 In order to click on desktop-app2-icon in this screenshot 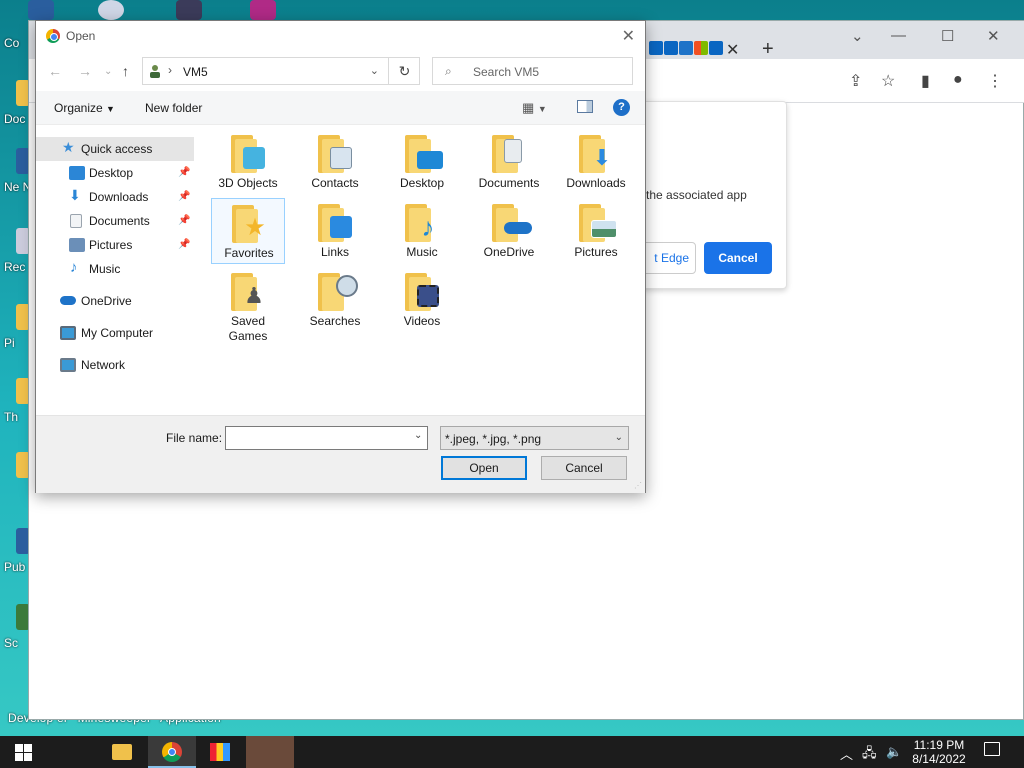, I will do `click(263, 10)`.